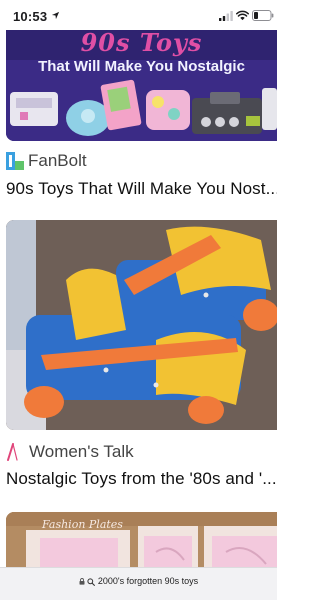 The height and width of the screenshot is (600, 320). I want to click on address-bar-text: 2000's forgotten 90s toys, so click(148, 581).